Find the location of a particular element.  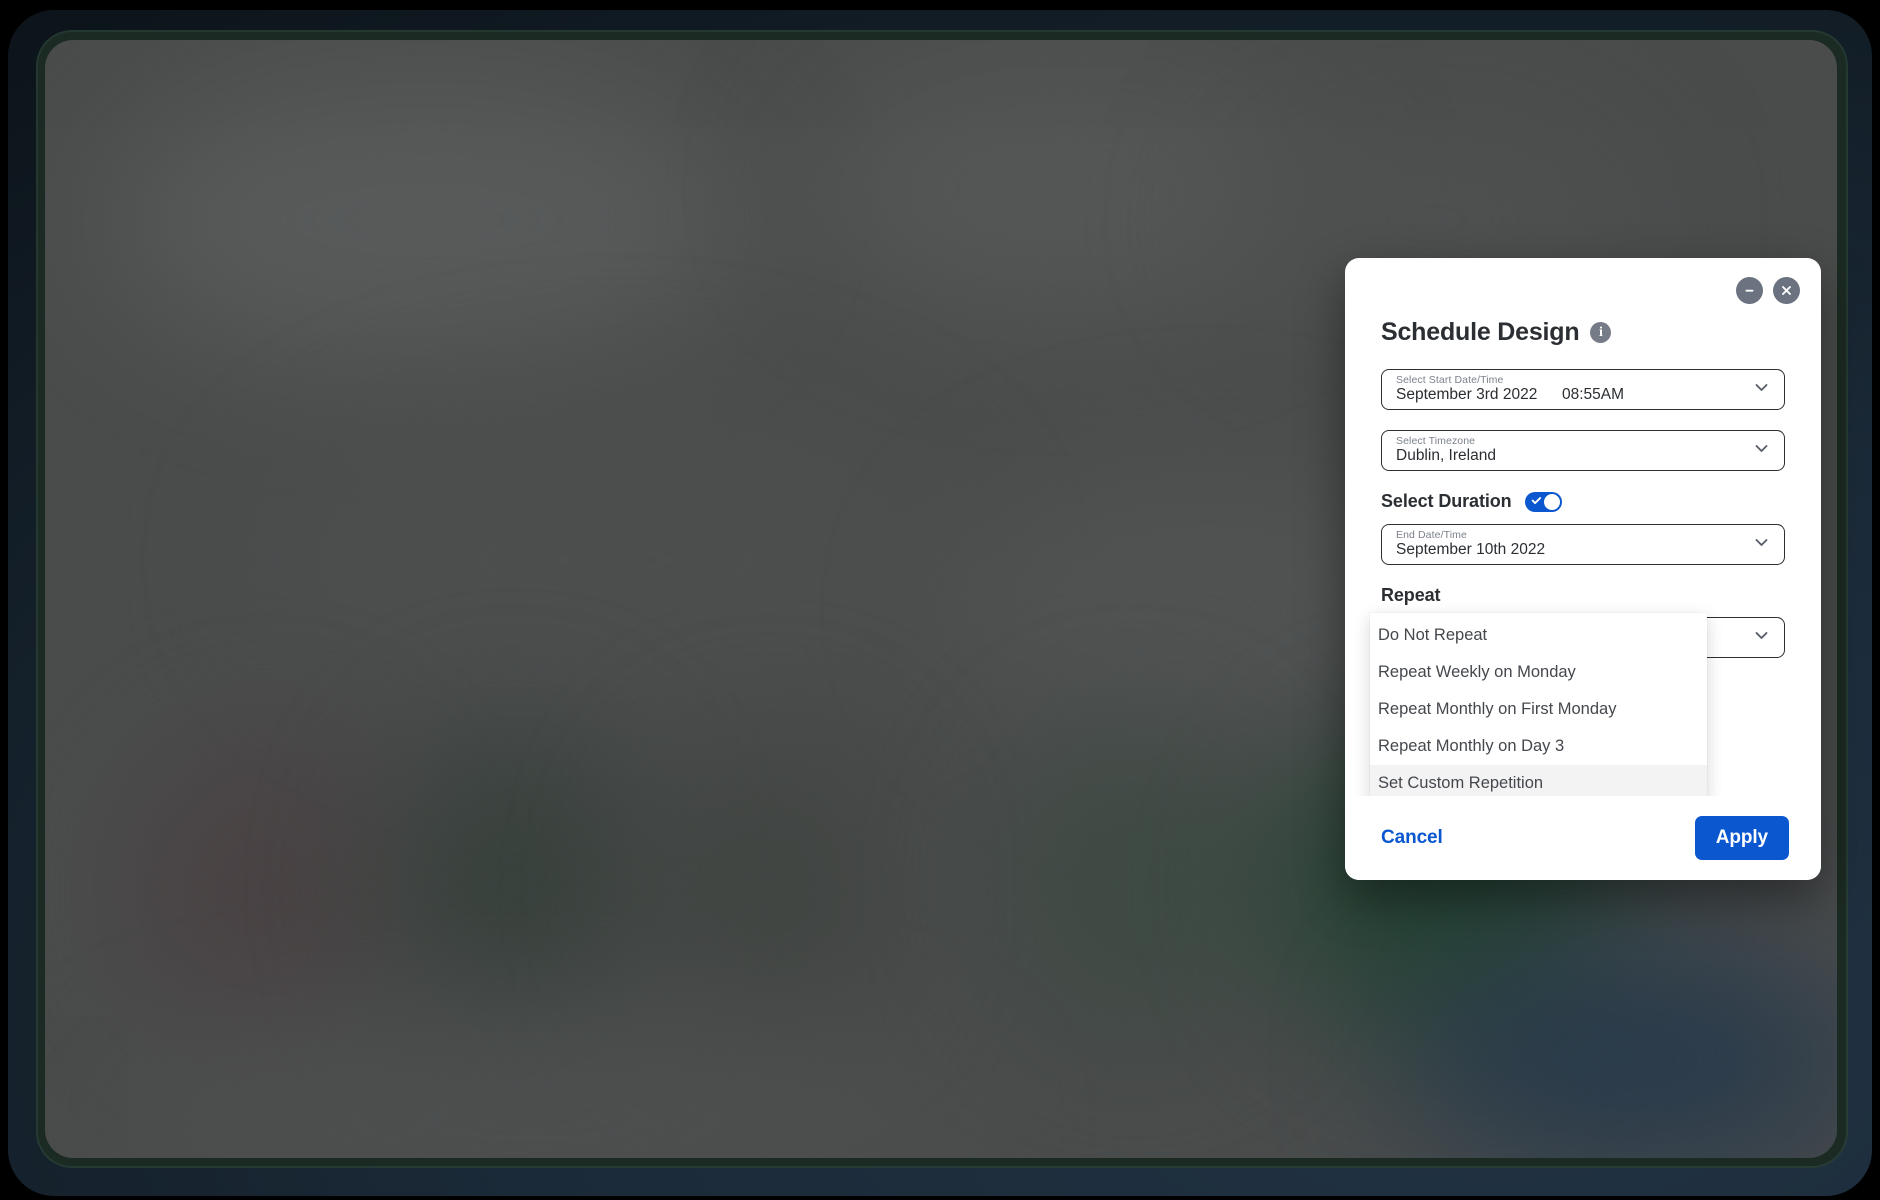

select-duration-toggle is located at coordinates (1543, 501).